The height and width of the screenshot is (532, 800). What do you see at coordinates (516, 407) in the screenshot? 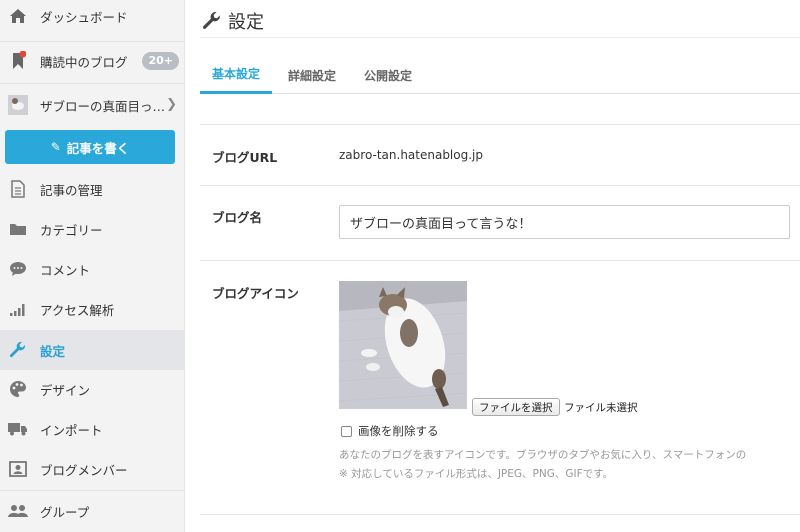
I see `choose-file-button: ファイルを選択` at bounding box center [516, 407].